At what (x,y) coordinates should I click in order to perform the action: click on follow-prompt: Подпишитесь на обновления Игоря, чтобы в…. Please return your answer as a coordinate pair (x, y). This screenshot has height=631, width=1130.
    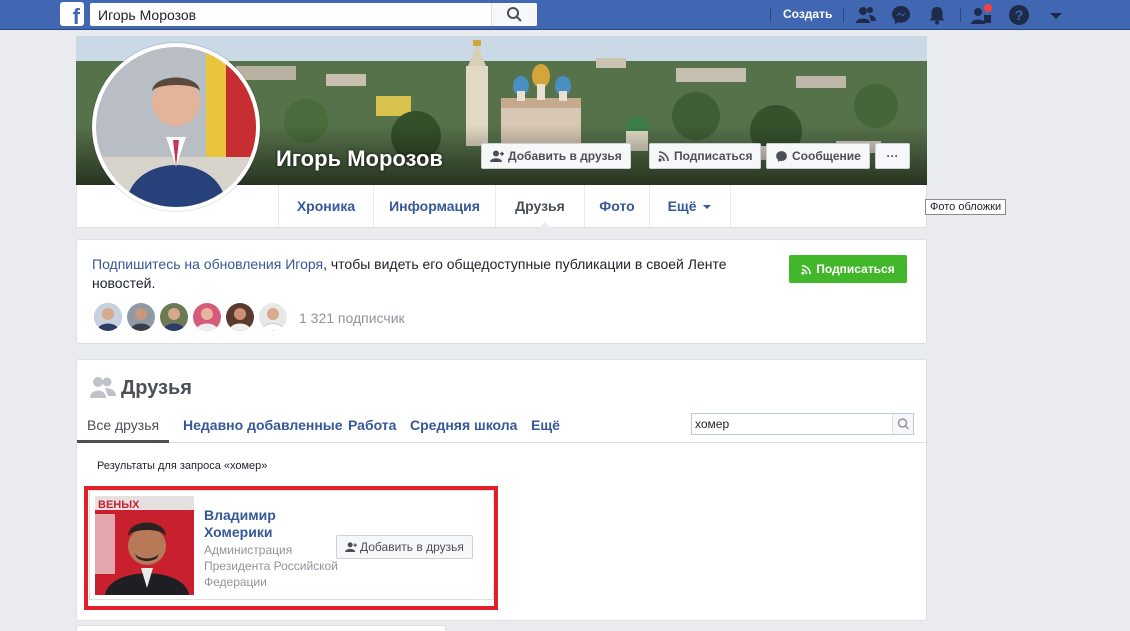
    Looking at the image, I should click on (417, 274).